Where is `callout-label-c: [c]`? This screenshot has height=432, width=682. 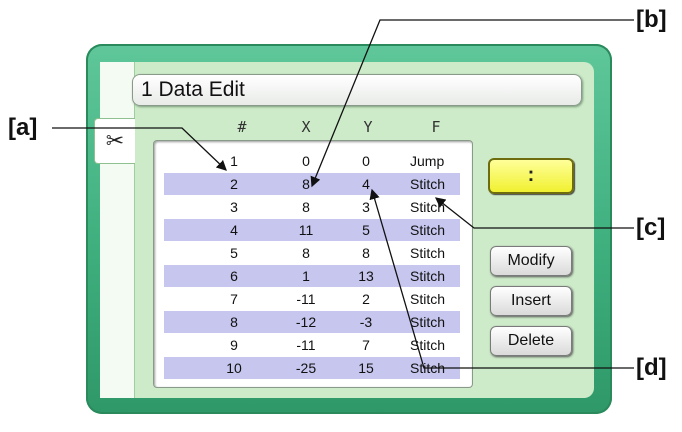 callout-label-c: [c] is located at coordinates (651, 227).